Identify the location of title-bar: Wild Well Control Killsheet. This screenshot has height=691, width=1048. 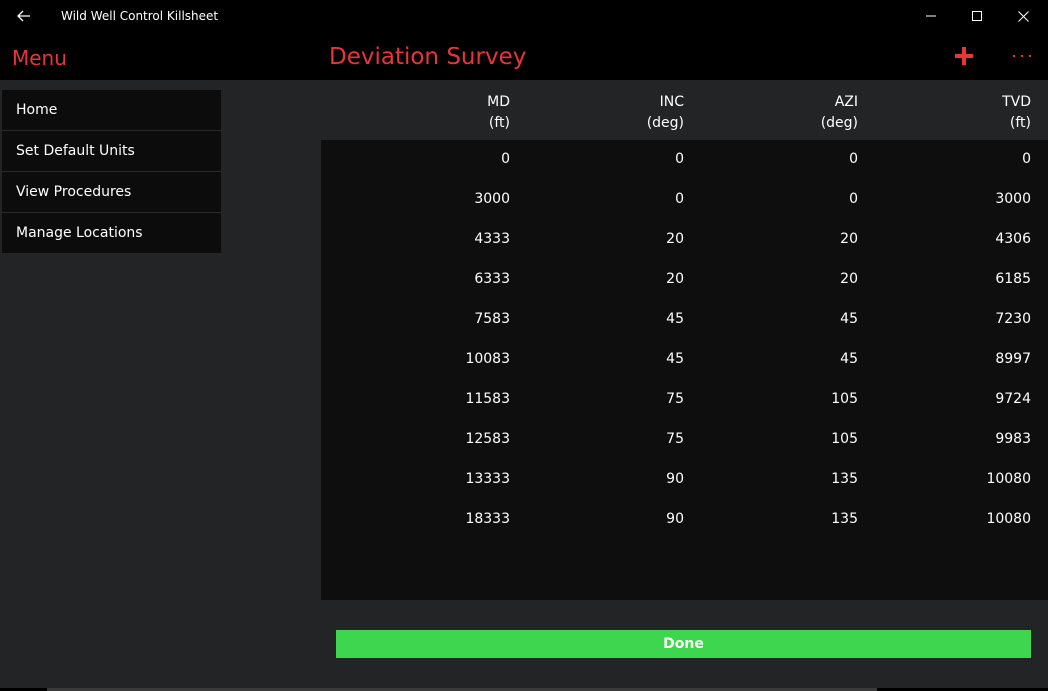
(524, 16).